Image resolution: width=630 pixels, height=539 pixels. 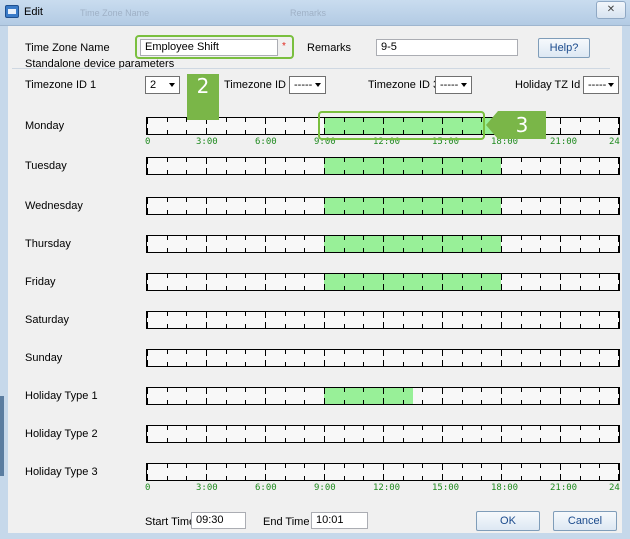 I want to click on axis-tick-label: 24, so click(x=614, y=488).